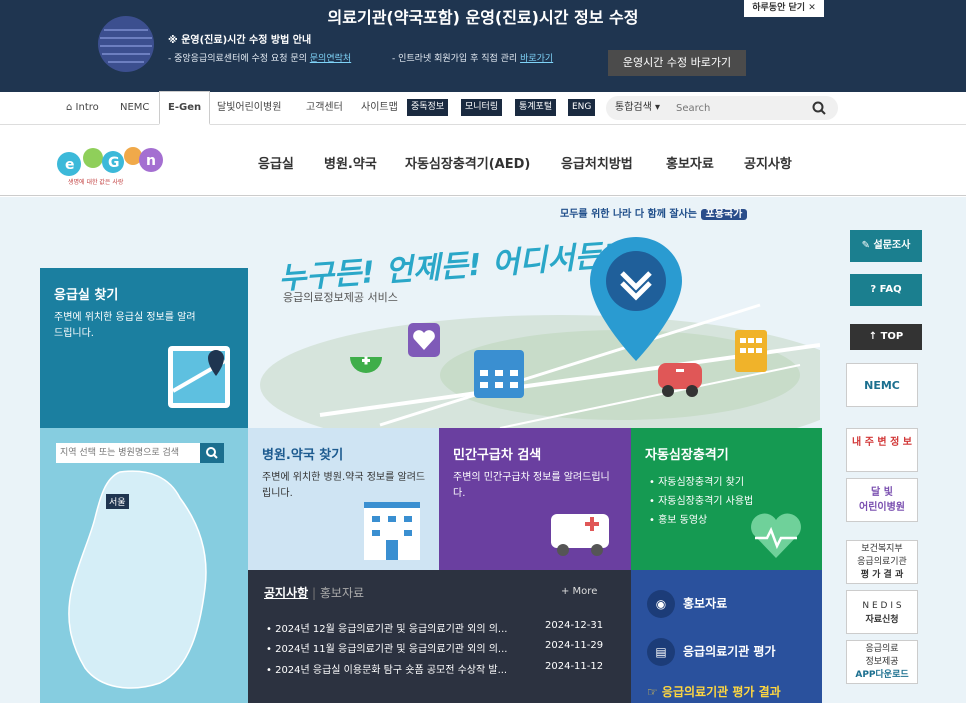  I want to click on notice-tabs: 공지사항 | 홍보자료, so click(314, 592).